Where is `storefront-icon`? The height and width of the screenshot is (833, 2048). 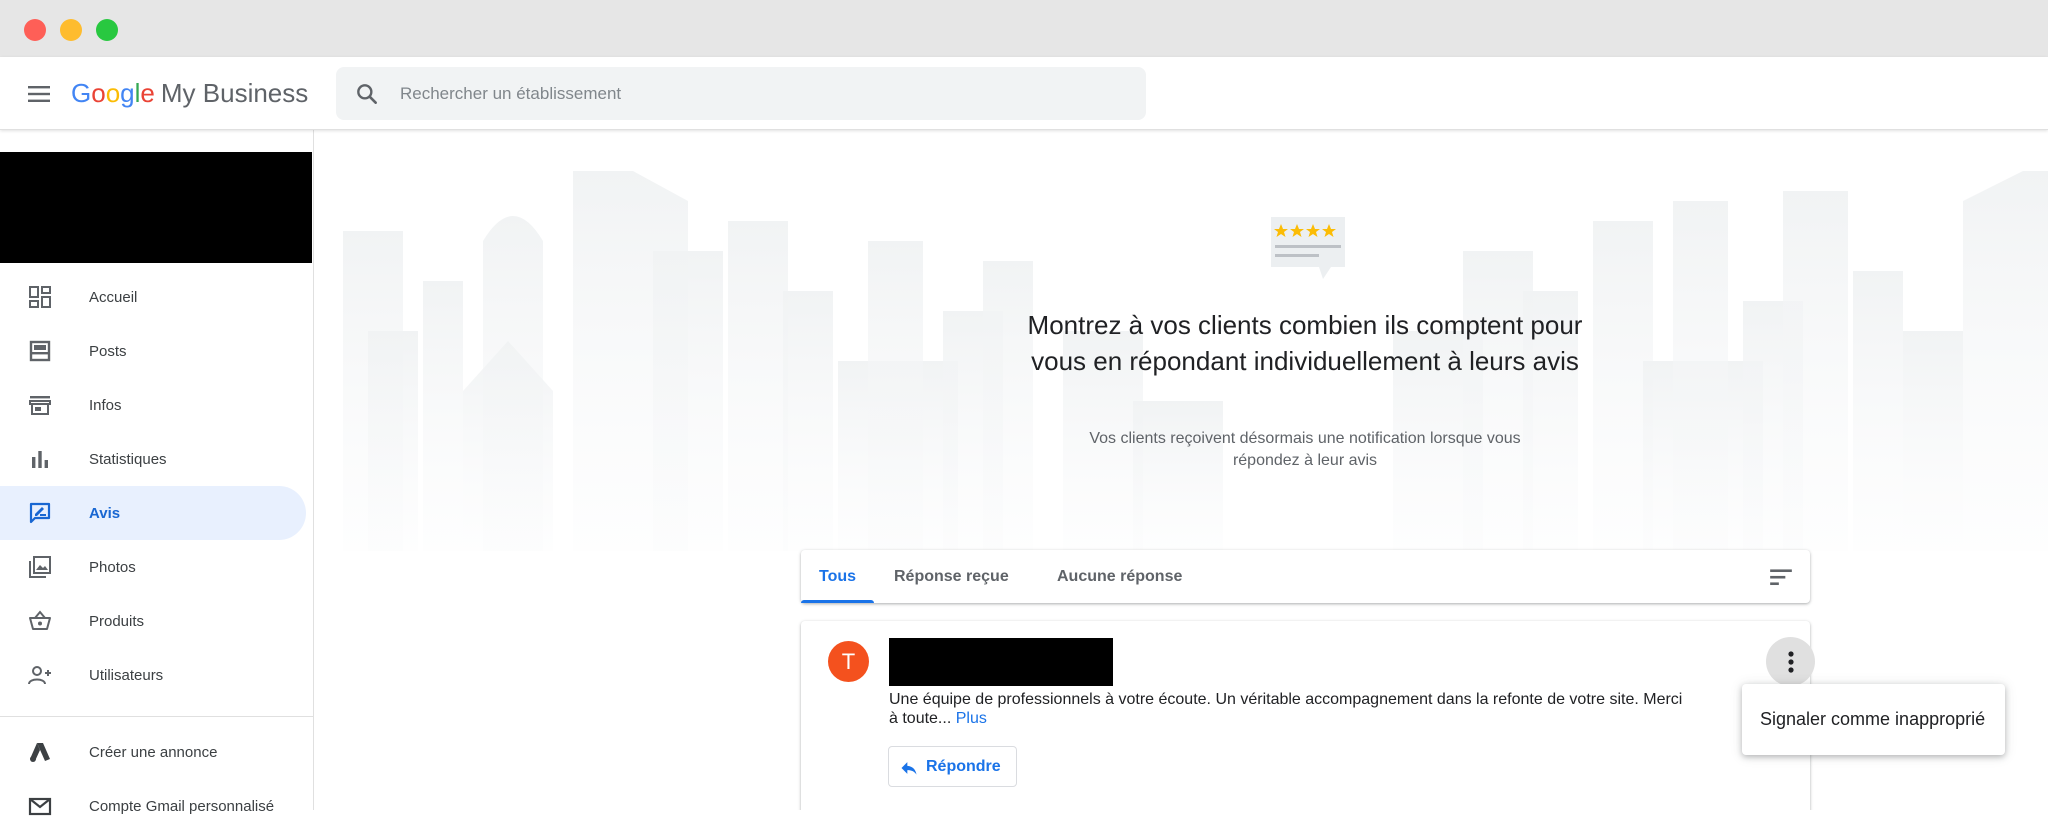 storefront-icon is located at coordinates (40, 405).